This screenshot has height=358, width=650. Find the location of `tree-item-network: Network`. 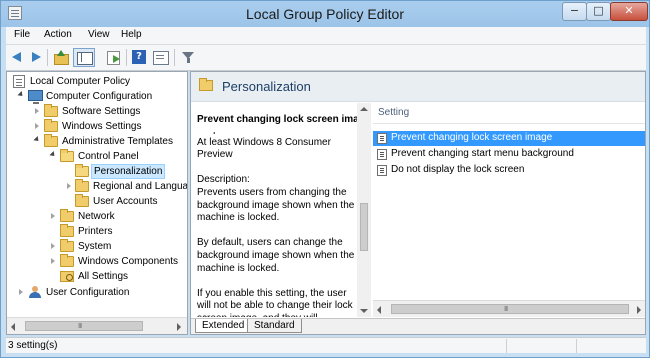

tree-item-network: Network is located at coordinates (97, 216).